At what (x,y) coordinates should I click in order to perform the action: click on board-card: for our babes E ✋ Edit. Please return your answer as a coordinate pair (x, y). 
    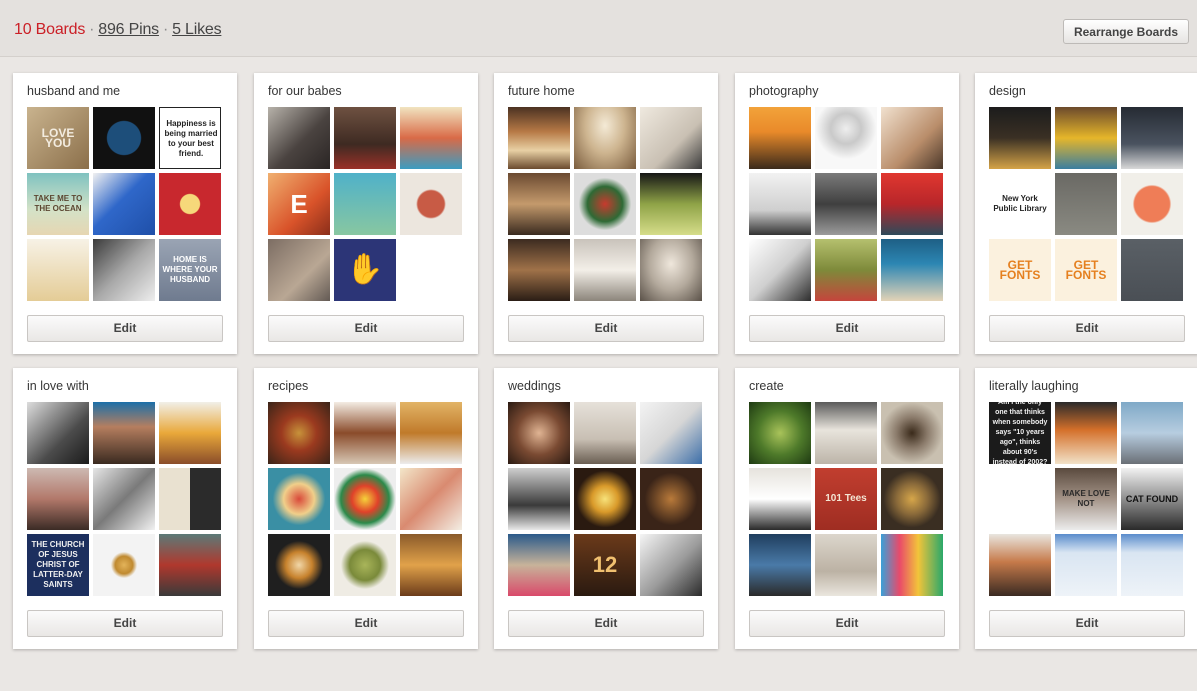
    Looking at the image, I should click on (366, 213).